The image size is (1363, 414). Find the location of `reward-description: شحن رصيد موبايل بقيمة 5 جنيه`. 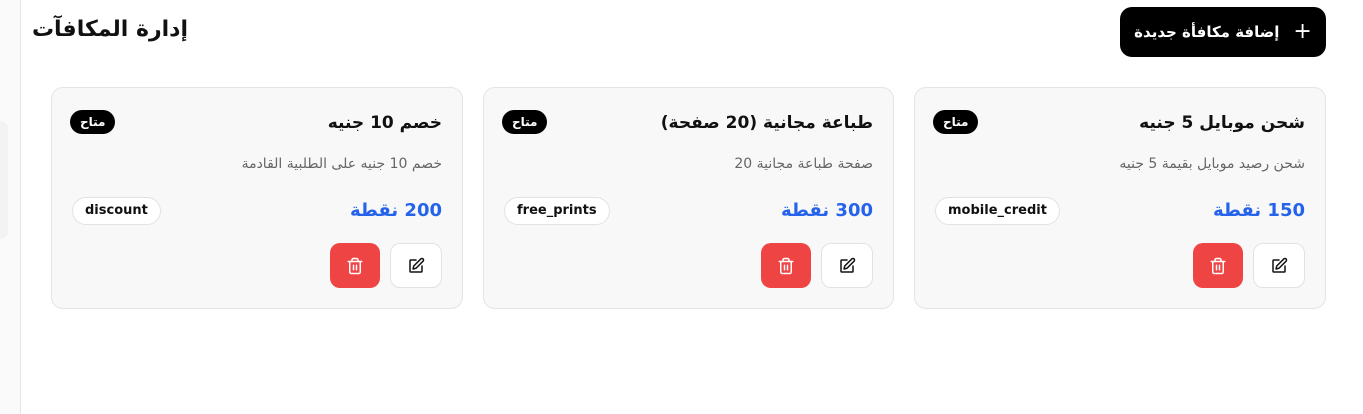

reward-description: شحن رصيد موبايل بقيمة 5 جنيه is located at coordinates (1212, 164).